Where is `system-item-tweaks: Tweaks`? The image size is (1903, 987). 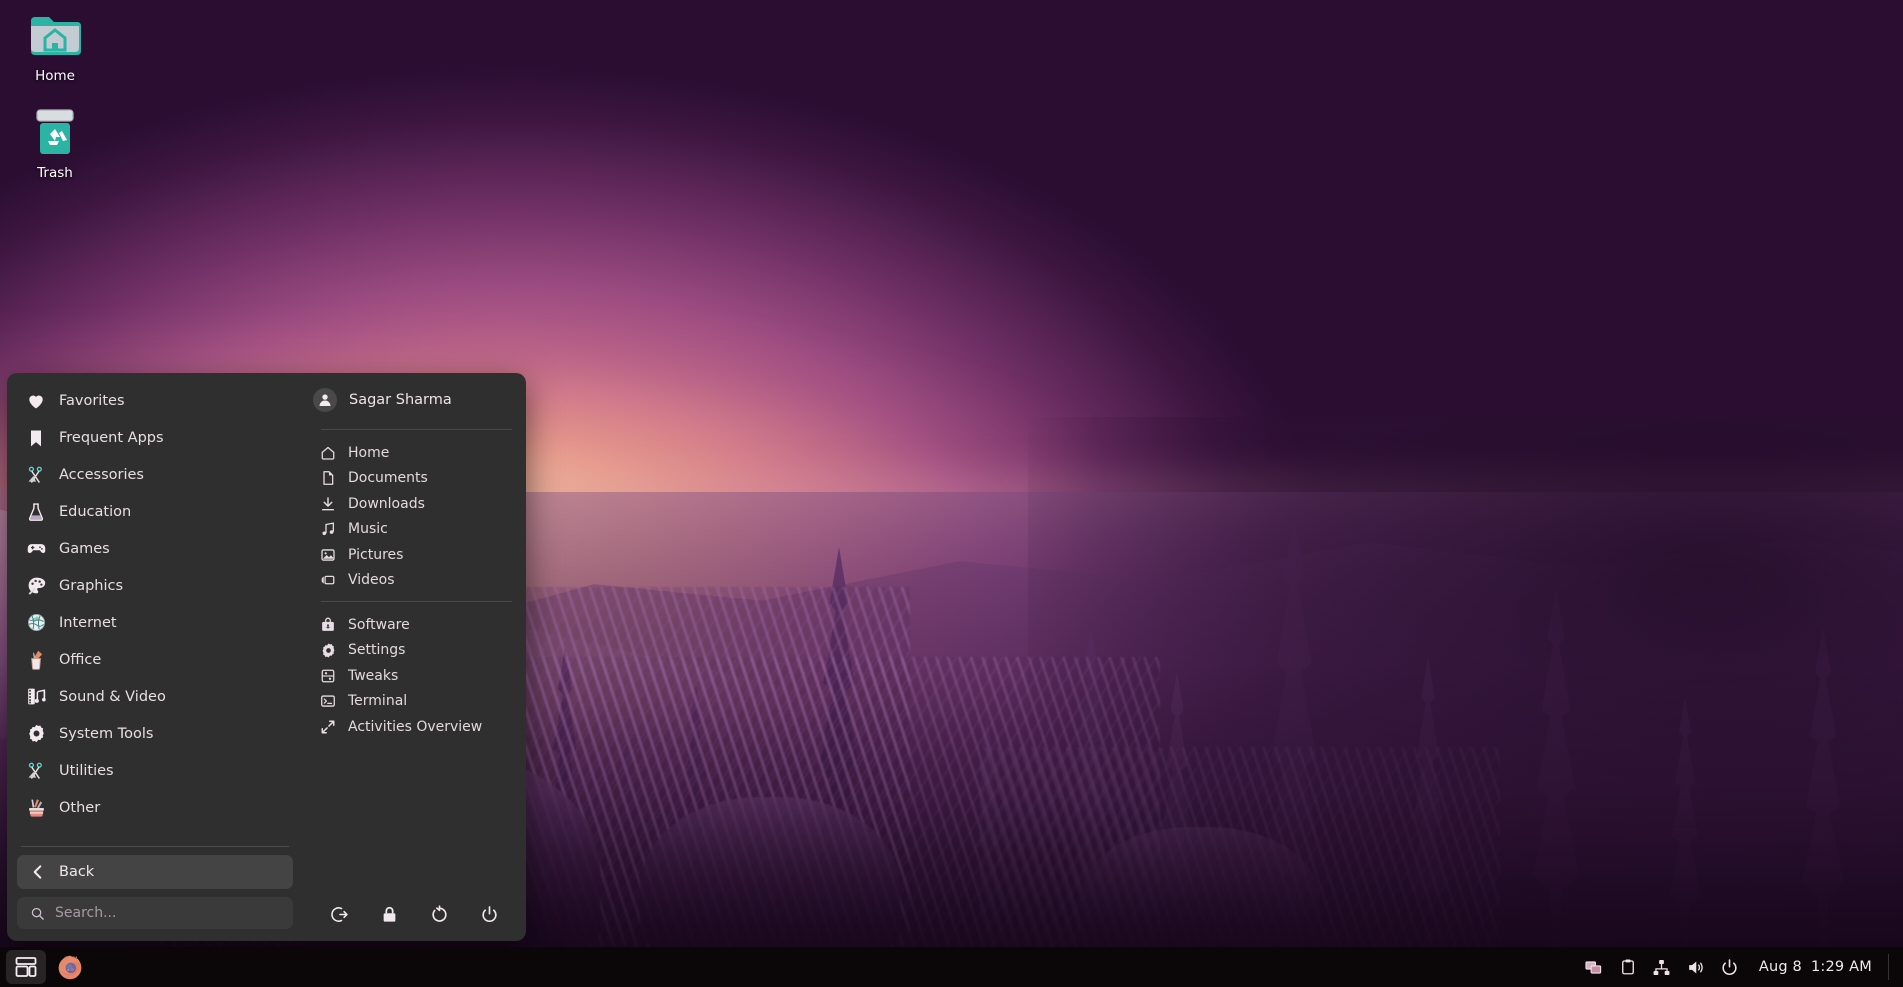
system-item-tweaks: Tweaks is located at coordinates (414, 676).